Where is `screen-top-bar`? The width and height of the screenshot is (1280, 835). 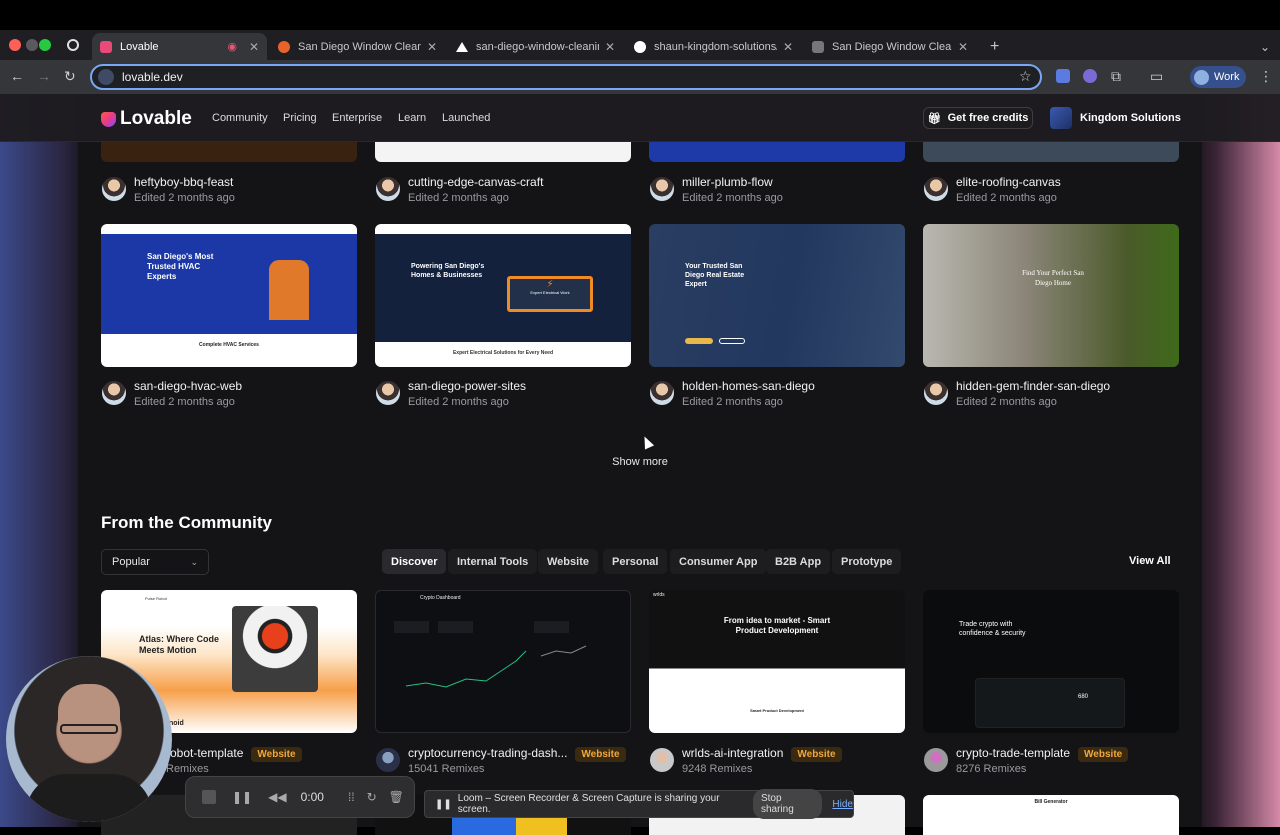 screen-top-bar is located at coordinates (640, 15).